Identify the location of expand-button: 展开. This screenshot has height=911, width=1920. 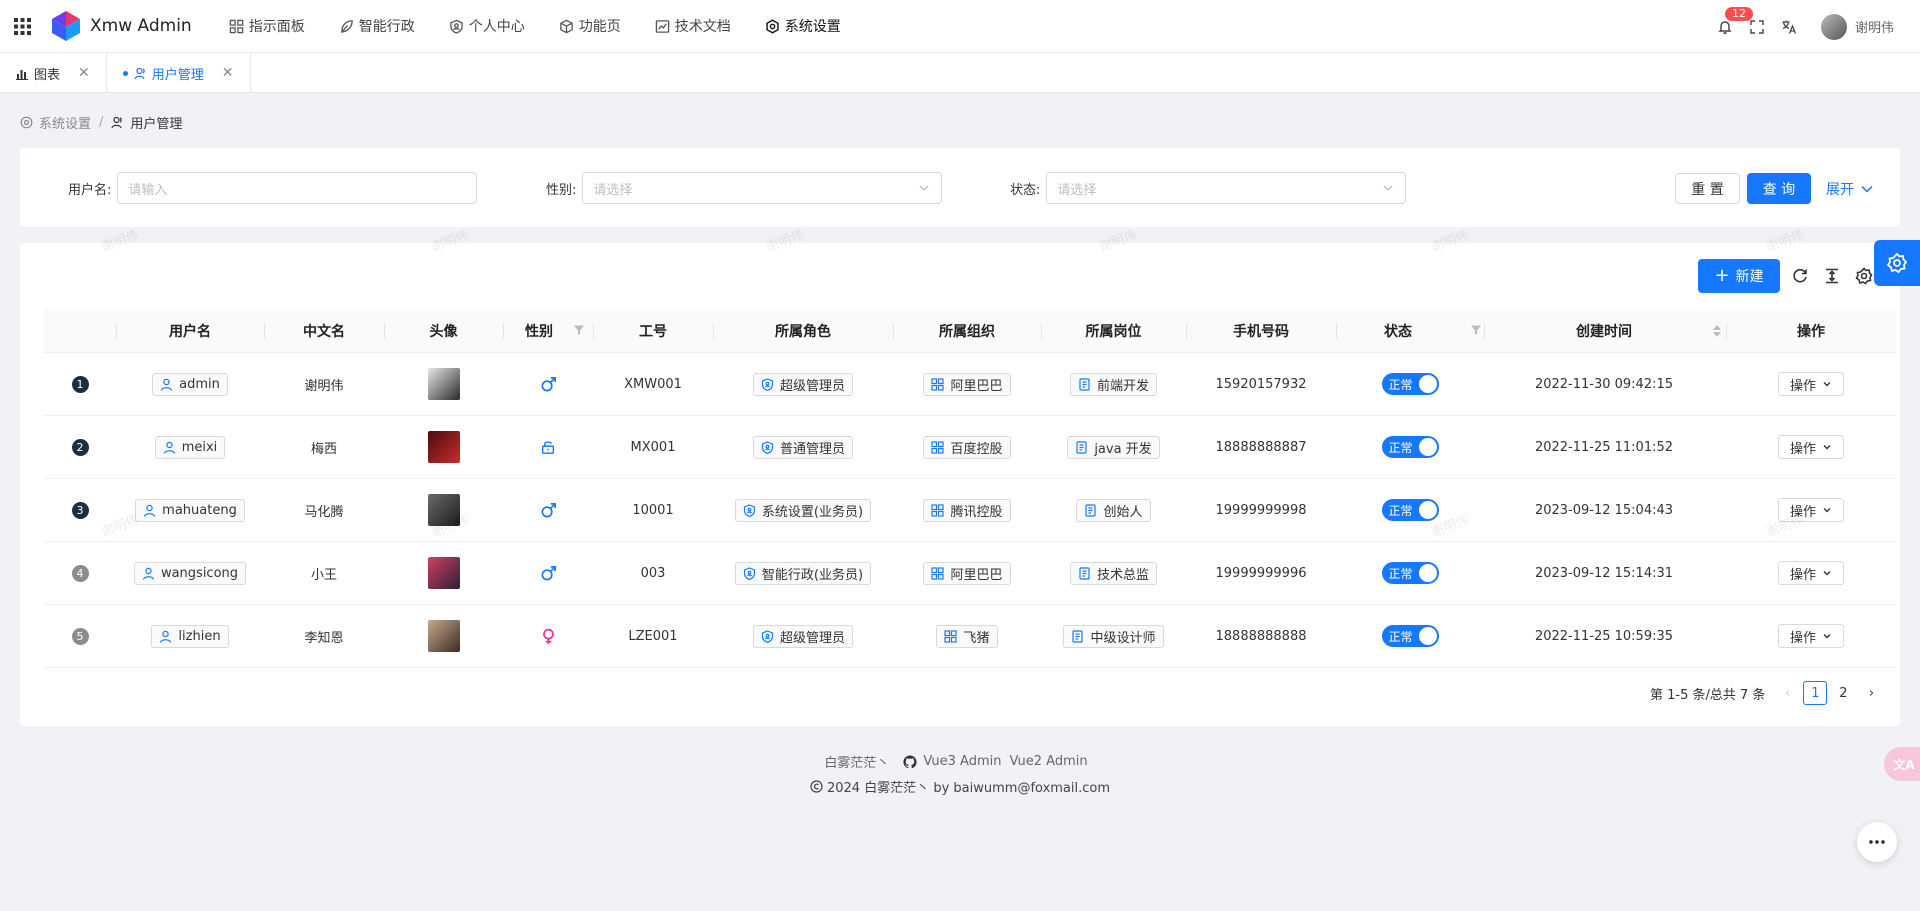
(1850, 189).